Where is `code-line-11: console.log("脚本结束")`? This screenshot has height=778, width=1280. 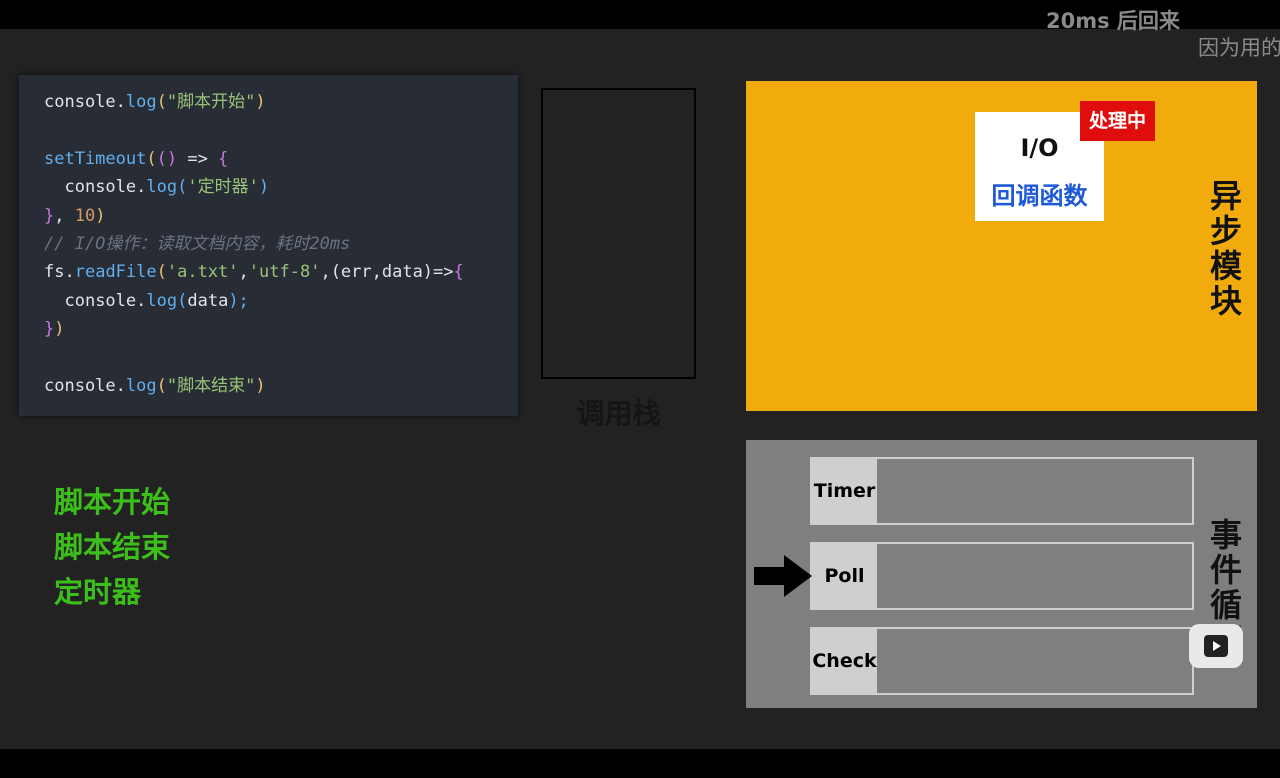
code-line-11: console.log("脚本结束") is located at coordinates (155, 385).